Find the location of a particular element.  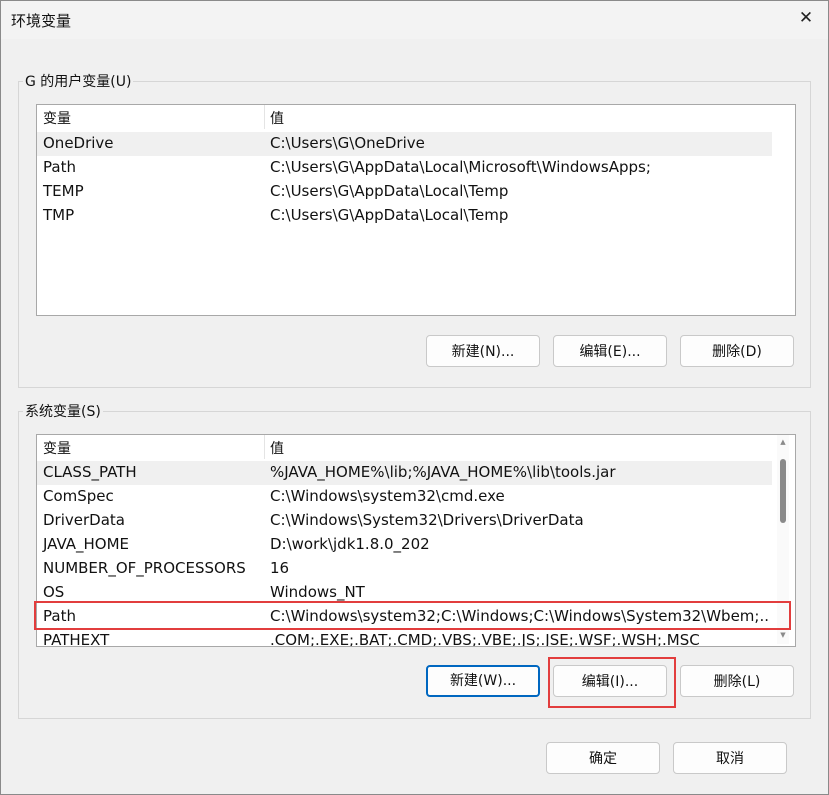

var-value: C:\Windows\System32\Drivers\DriverData is located at coordinates (427, 520).